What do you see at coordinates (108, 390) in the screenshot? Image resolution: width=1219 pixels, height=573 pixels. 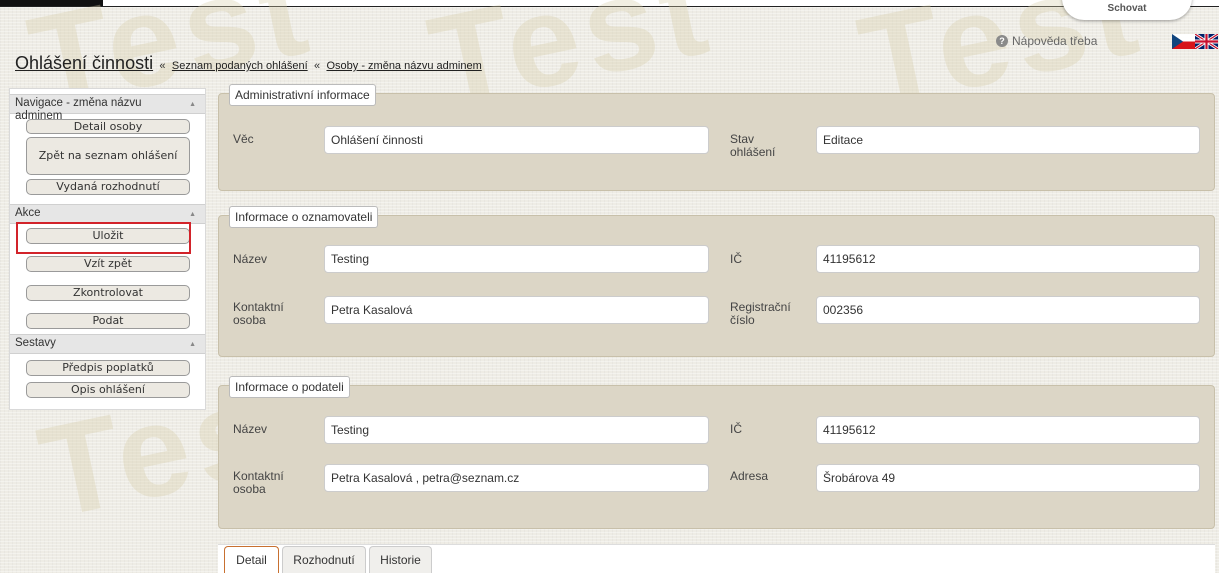 I see `notification-copy-button: Opis ohlášení` at bounding box center [108, 390].